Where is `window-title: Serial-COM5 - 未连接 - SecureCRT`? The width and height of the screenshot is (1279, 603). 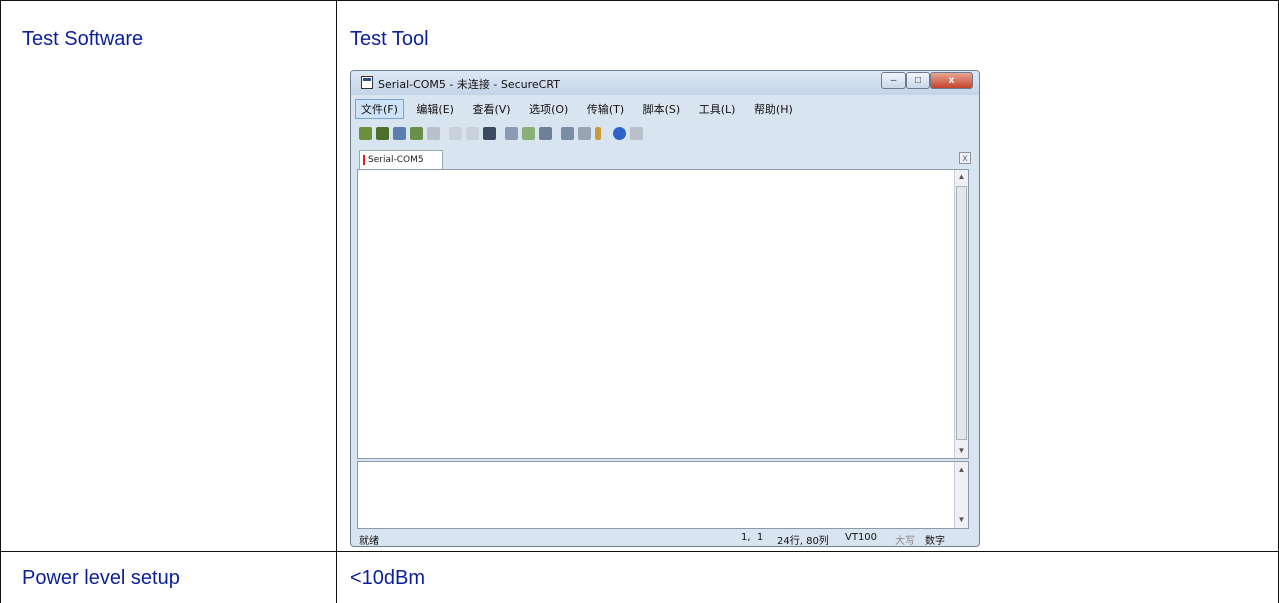
window-title: Serial-COM5 - 未连接 - SecureCRT is located at coordinates (469, 84).